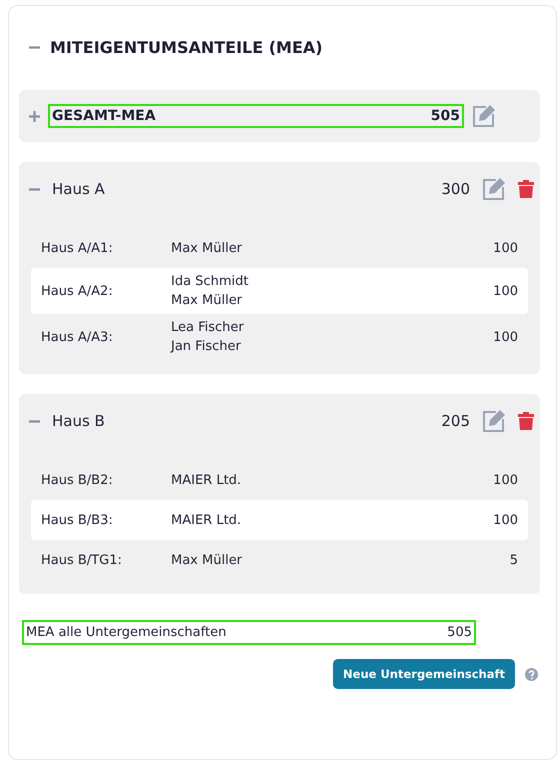 Image resolution: width=560 pixels, height=769 pixels. I want to click on unit-label: Haus A/A2:, so click(77, 291).